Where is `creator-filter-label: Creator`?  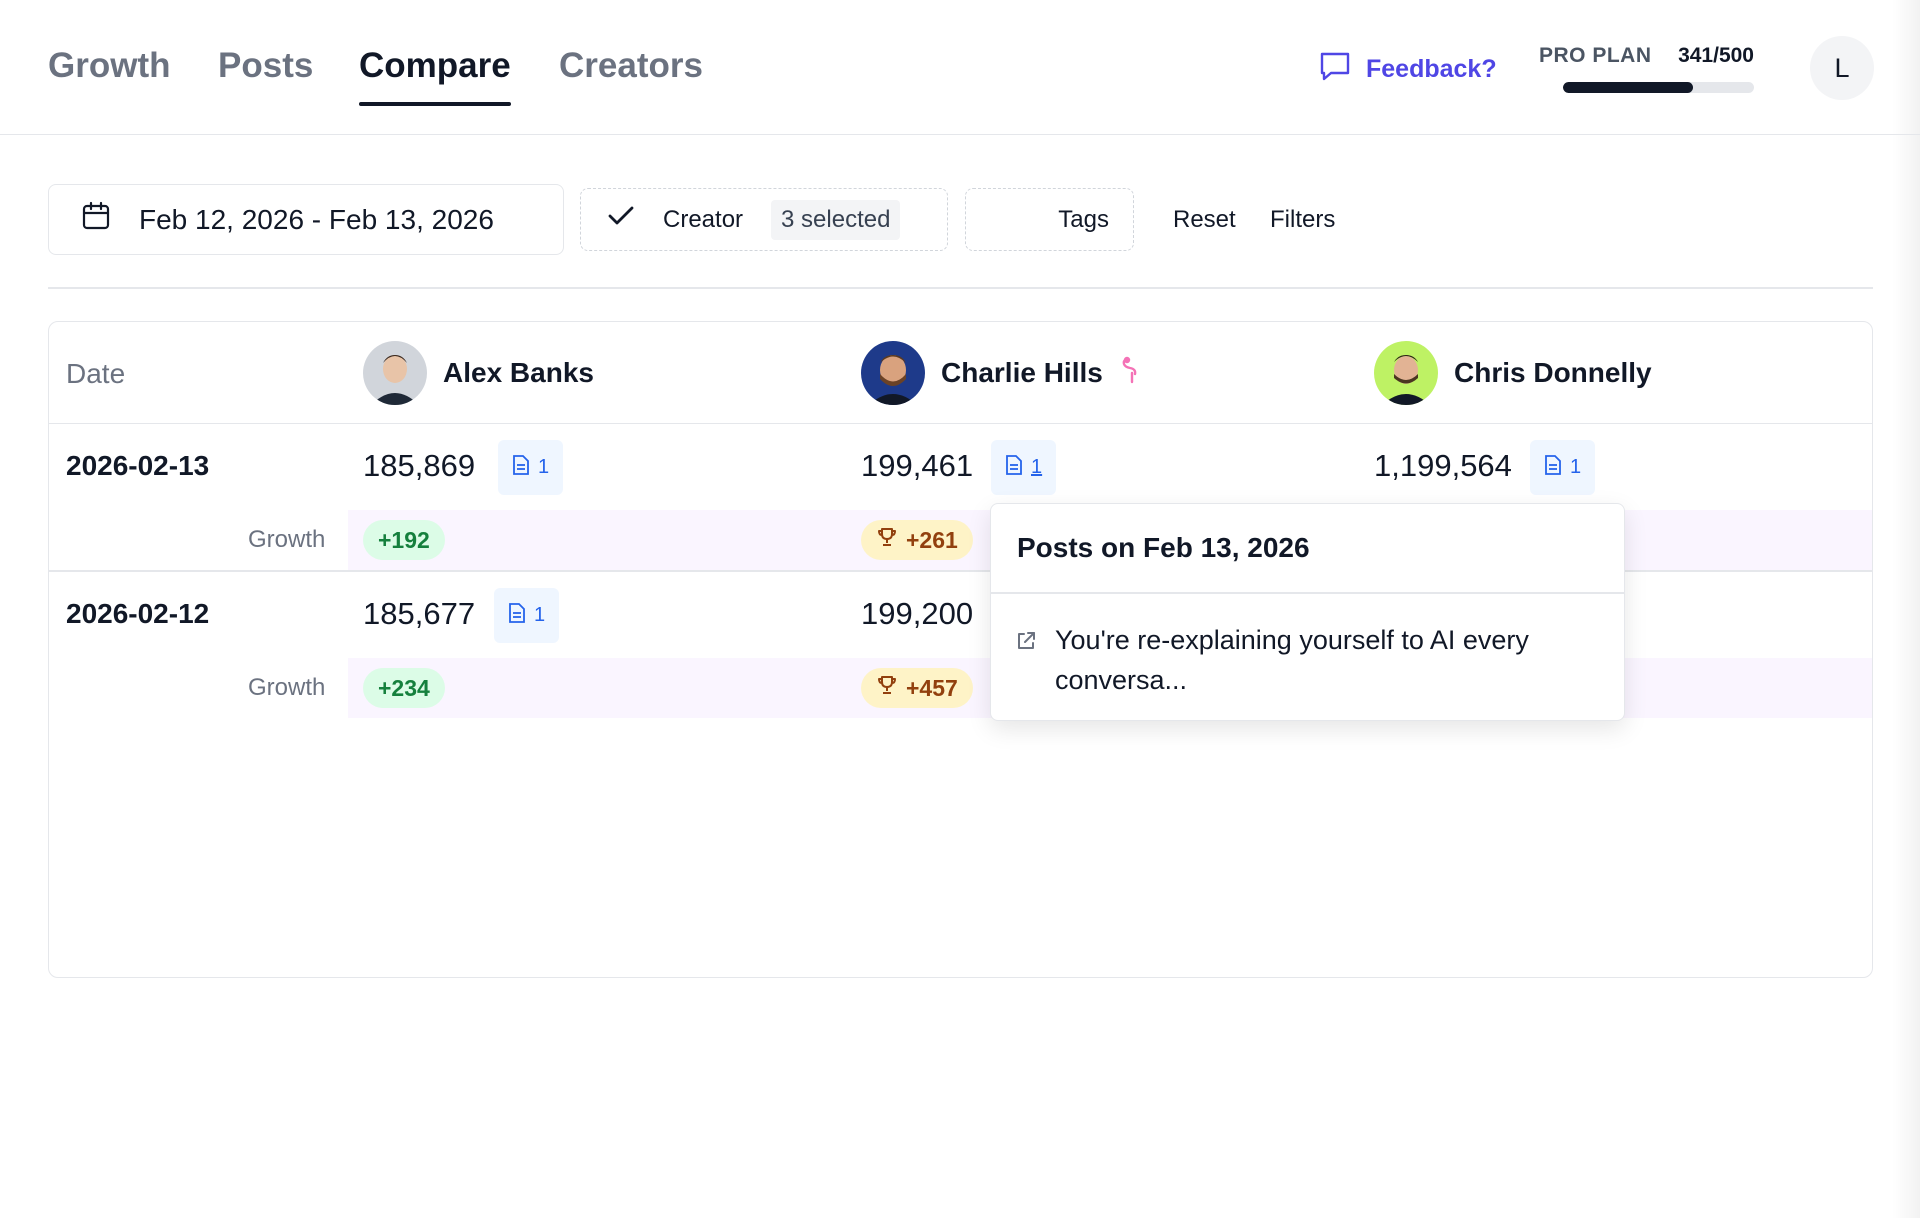 creator-filter-label: Creator is located at coordinates (703, 219).